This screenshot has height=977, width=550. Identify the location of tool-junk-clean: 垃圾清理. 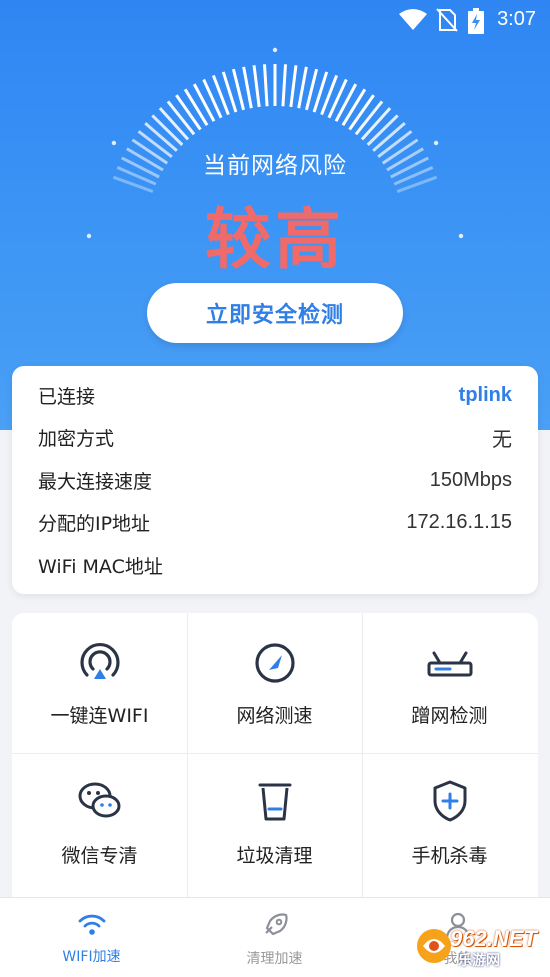
(274, 823).